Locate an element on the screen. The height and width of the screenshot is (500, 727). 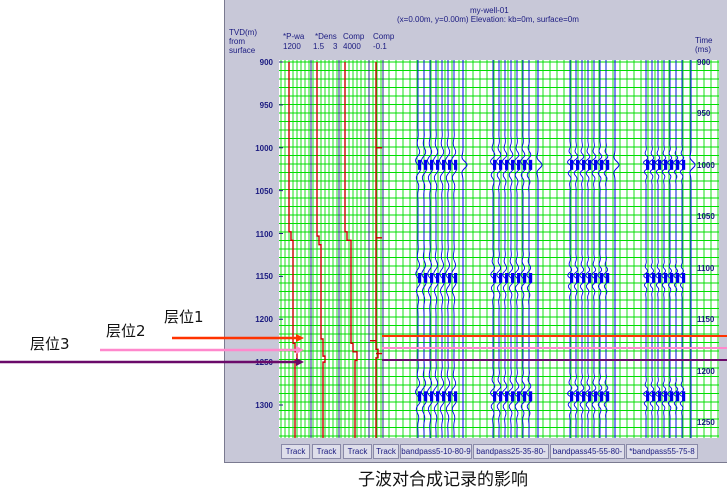
time-tick-label: 1200 is located at coordinates (706, 371).